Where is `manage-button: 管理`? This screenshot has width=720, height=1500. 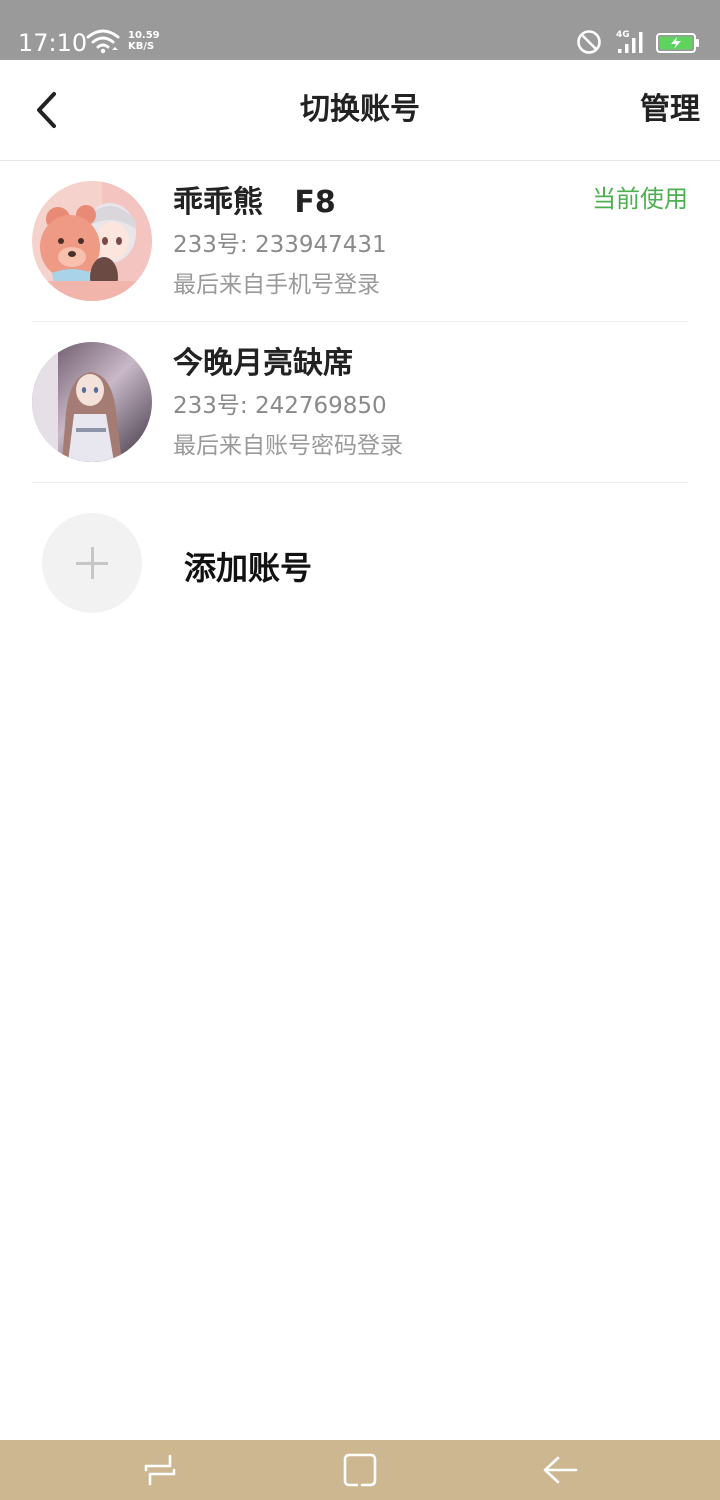 manage-button: 管理 is located at coordinates (670, 110).